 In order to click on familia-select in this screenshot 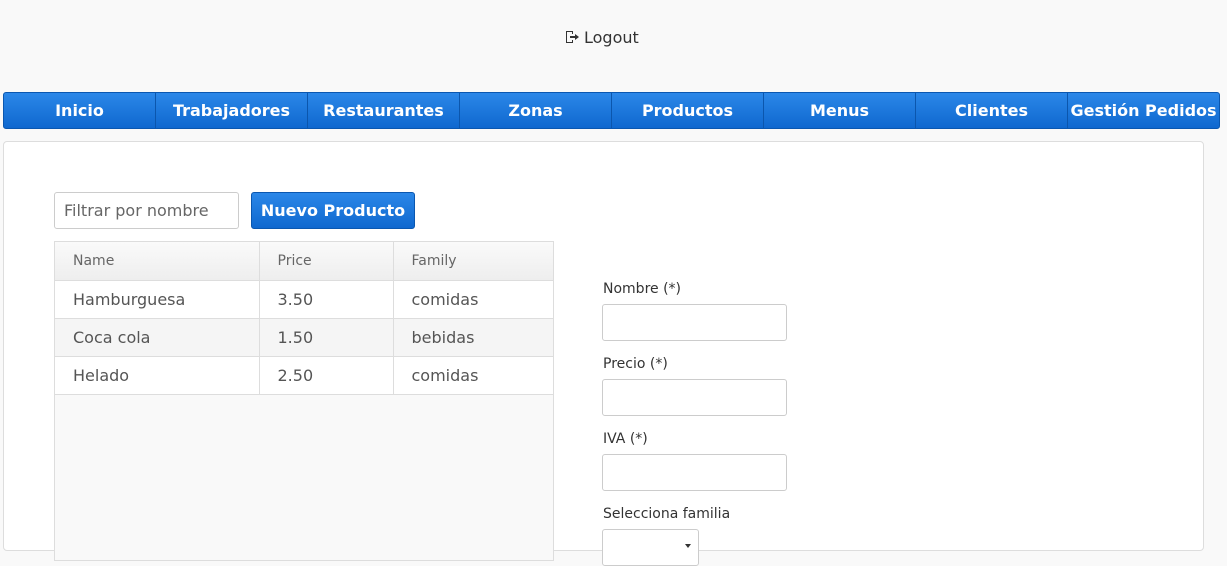, I will do `click(650, 547)`.